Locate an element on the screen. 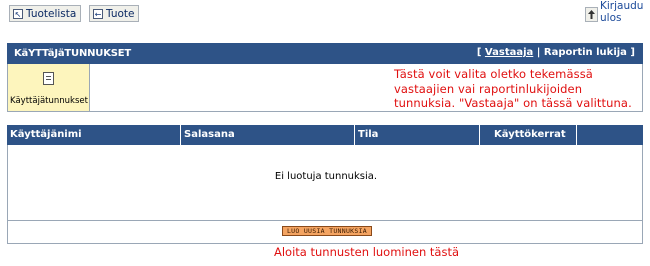 Image resolution: width=650 pixels, height=266 pixels. product-button: ← Tuote is located at coordinates (114, 13).